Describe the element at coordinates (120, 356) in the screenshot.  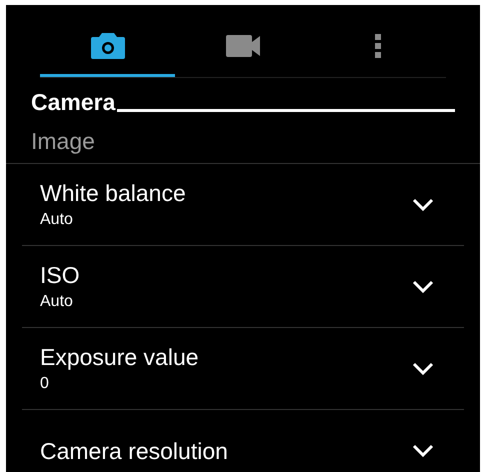
I see `setting-label: Exposure value` at that location.